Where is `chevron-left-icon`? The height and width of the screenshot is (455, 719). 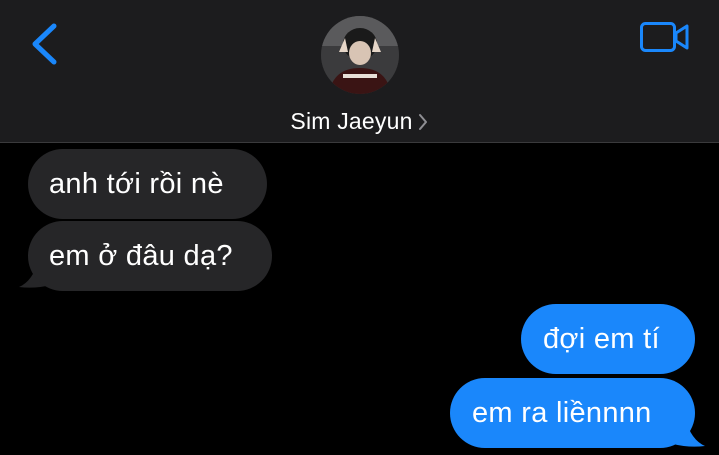 chevron-left-icon is located at coordinates (44, 44).